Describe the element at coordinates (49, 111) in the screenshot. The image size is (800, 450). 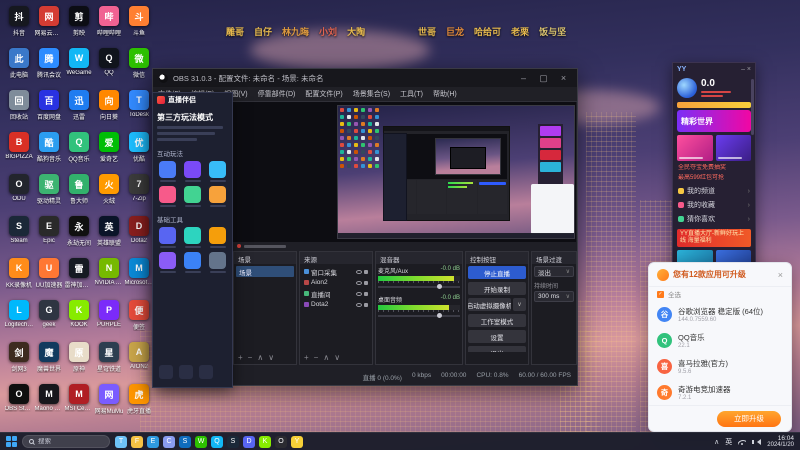
I see `desktop-icon: 百 百度网盘` at that location.